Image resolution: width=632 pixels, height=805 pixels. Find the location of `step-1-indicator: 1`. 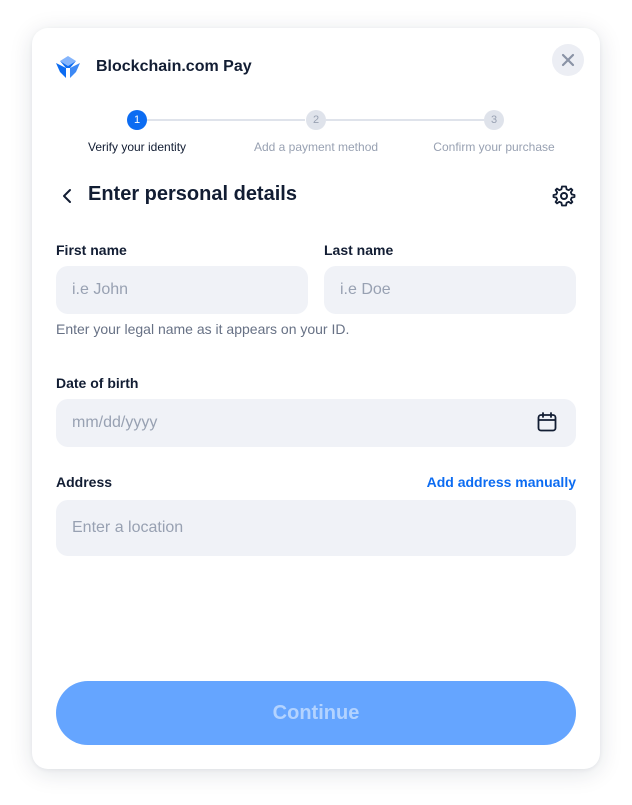

step-1-indicator: 1 is located at coordinates (137, 120).